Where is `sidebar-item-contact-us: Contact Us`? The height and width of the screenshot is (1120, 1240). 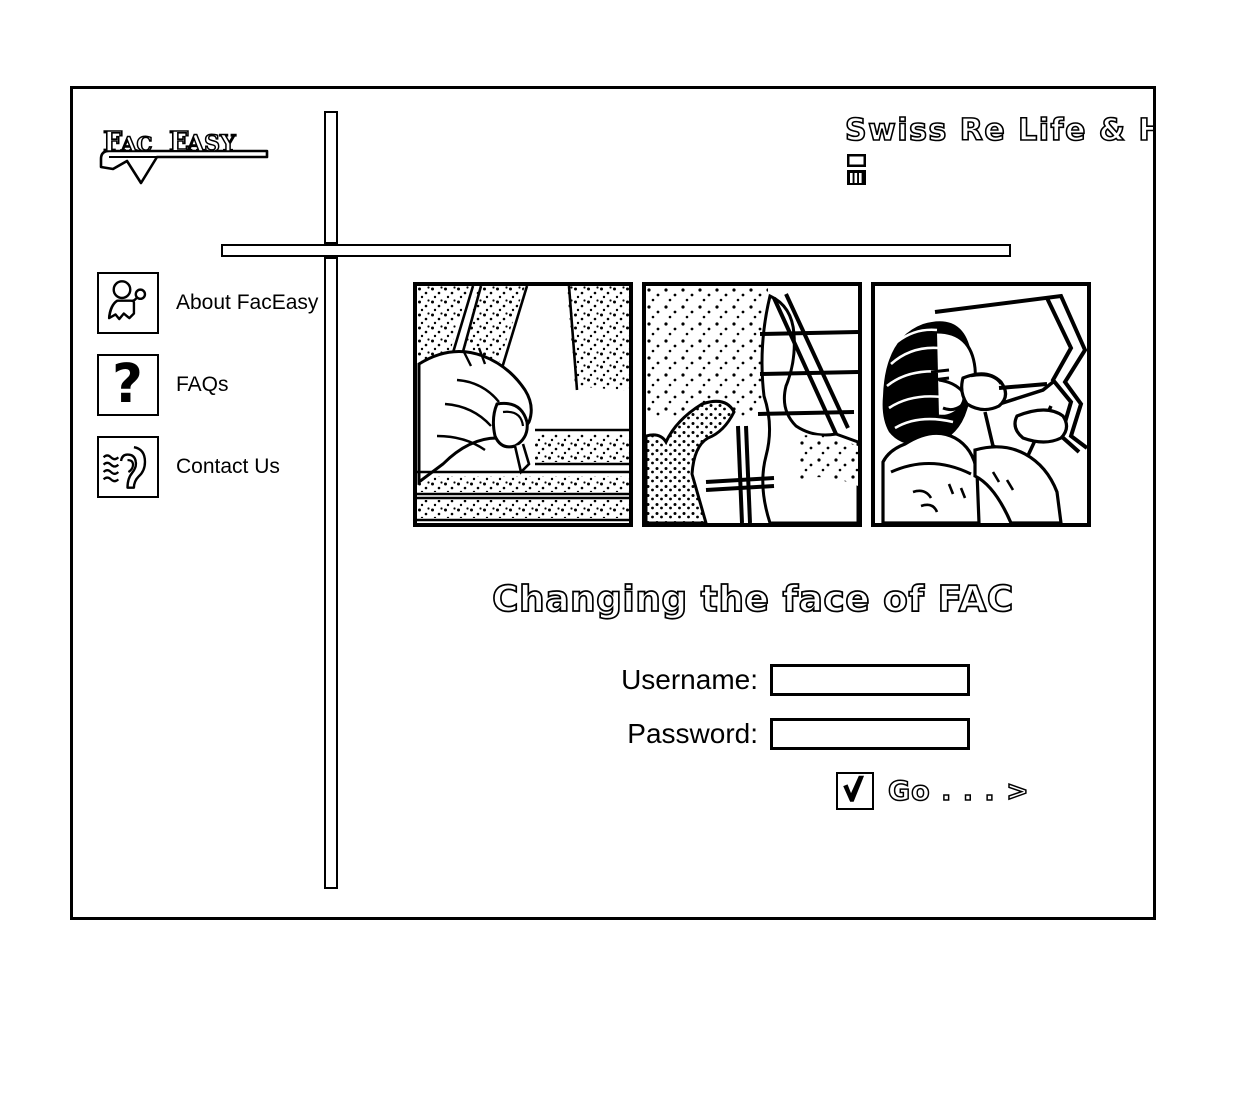 sidebar-item-contact-us: Contact Us is located at coordinates (204, 467).